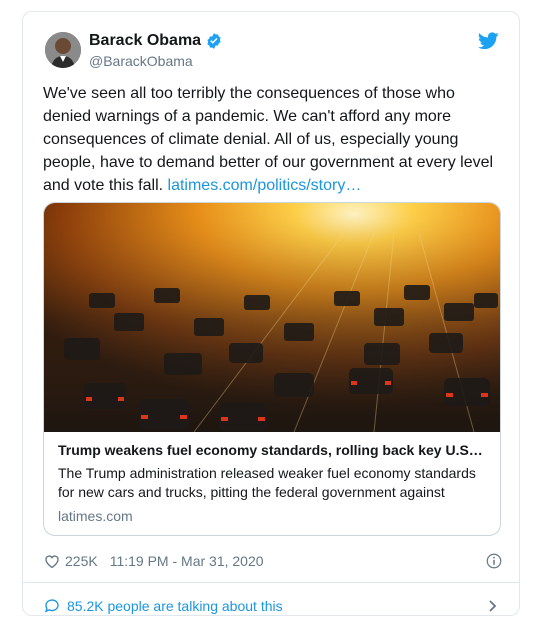  What do you see at coordinates (187, 561) in the screenshot?
I see `tweet-timestamp: 11:19 PM - Mar 31, 2020` at bounding box center [187, 561].